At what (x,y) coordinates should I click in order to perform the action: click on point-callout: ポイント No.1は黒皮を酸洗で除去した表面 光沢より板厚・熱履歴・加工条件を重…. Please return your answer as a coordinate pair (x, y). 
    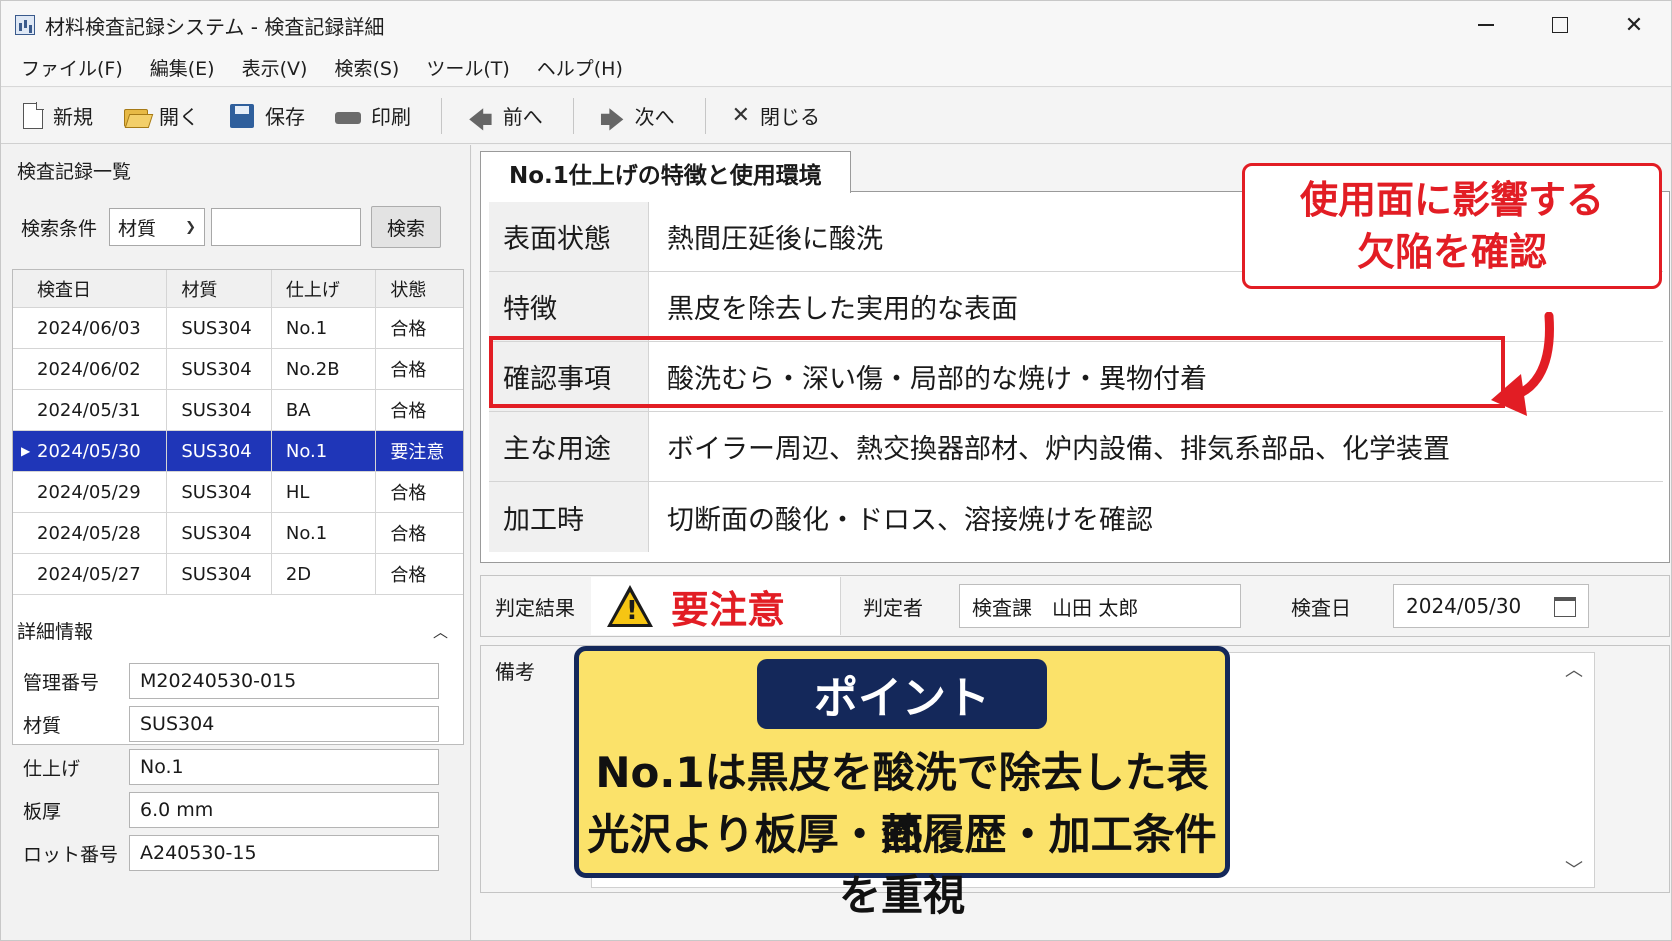
    Looking at the image, I should click on (902, 783).